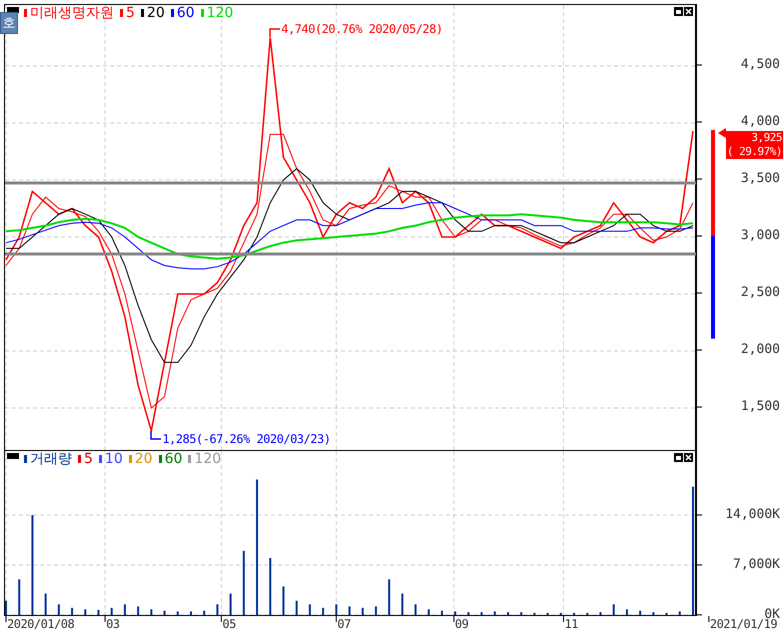 This screenshot has width=783, height=635. What do you see at coordinates (9, 23) in the screenshot?
I see `side-button: 호` at bounding box center [9, 23].